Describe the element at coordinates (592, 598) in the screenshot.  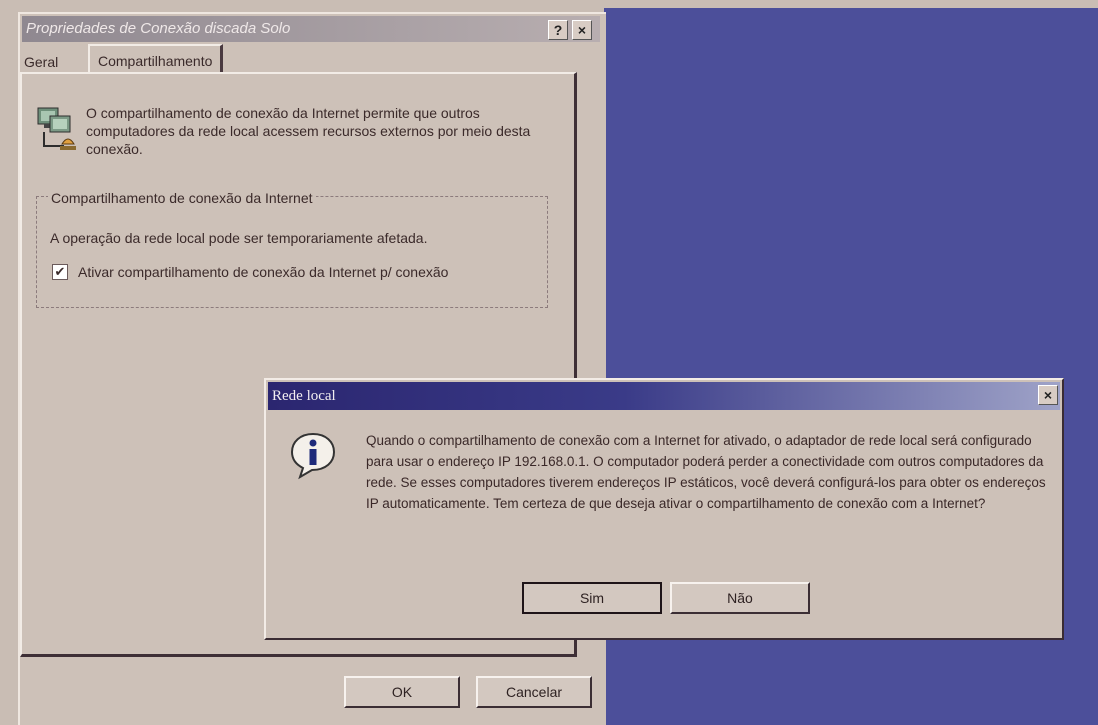
I see `yes-button: Sim` at that location.